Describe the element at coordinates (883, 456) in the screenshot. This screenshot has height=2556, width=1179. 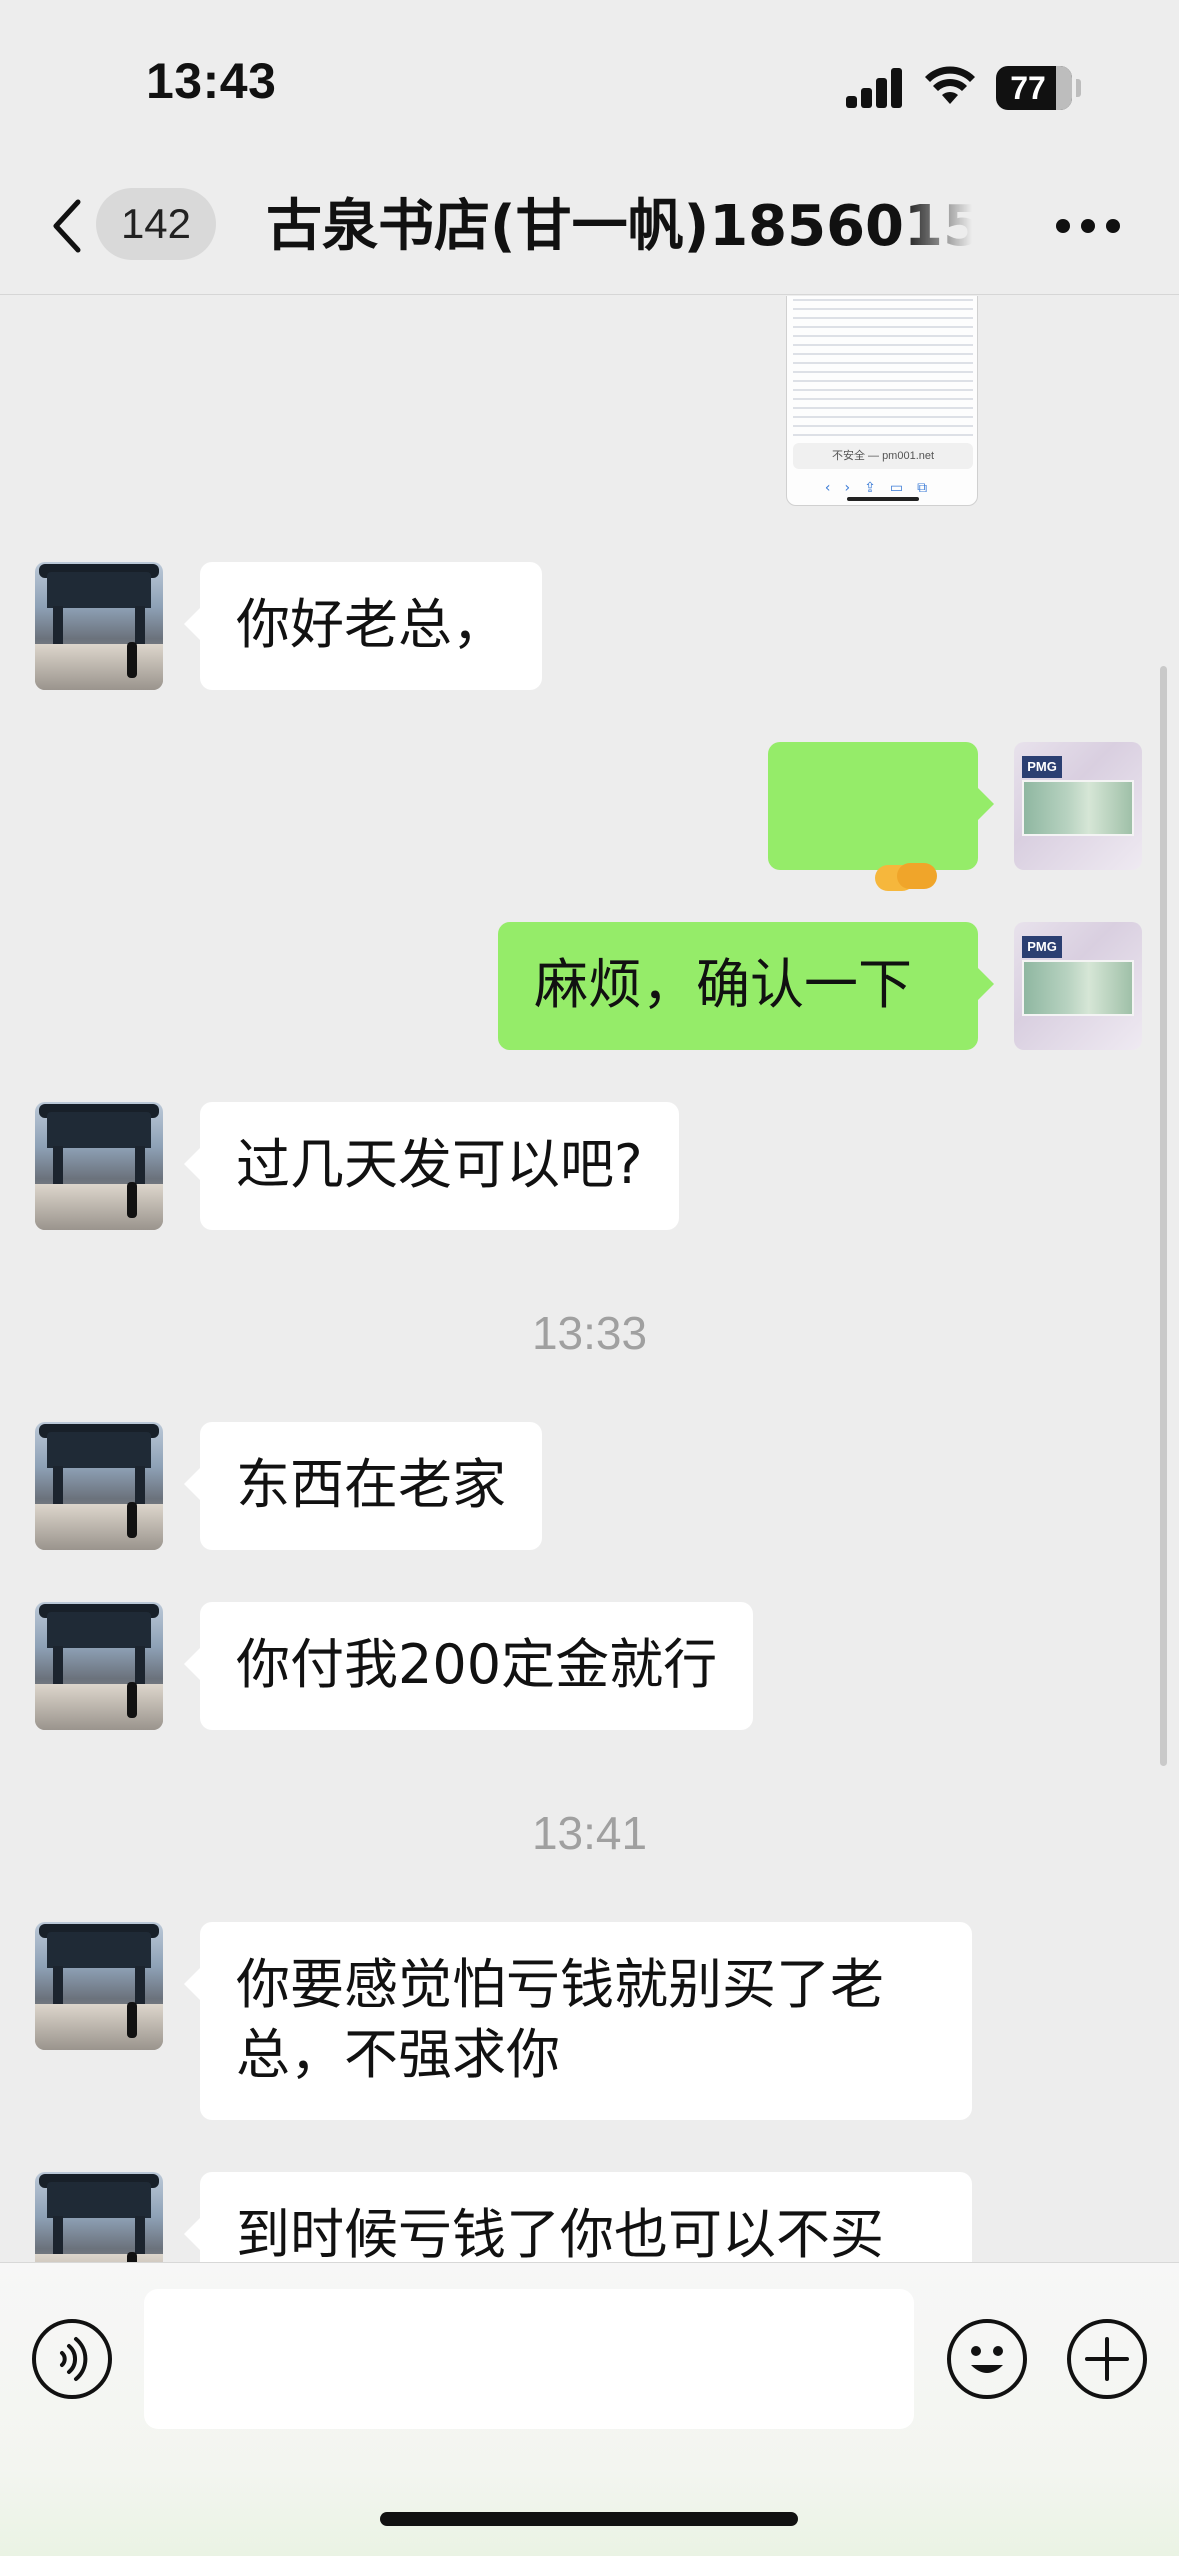
I see `screenshot-url-text: 不安全 — pm001.net` at that location.